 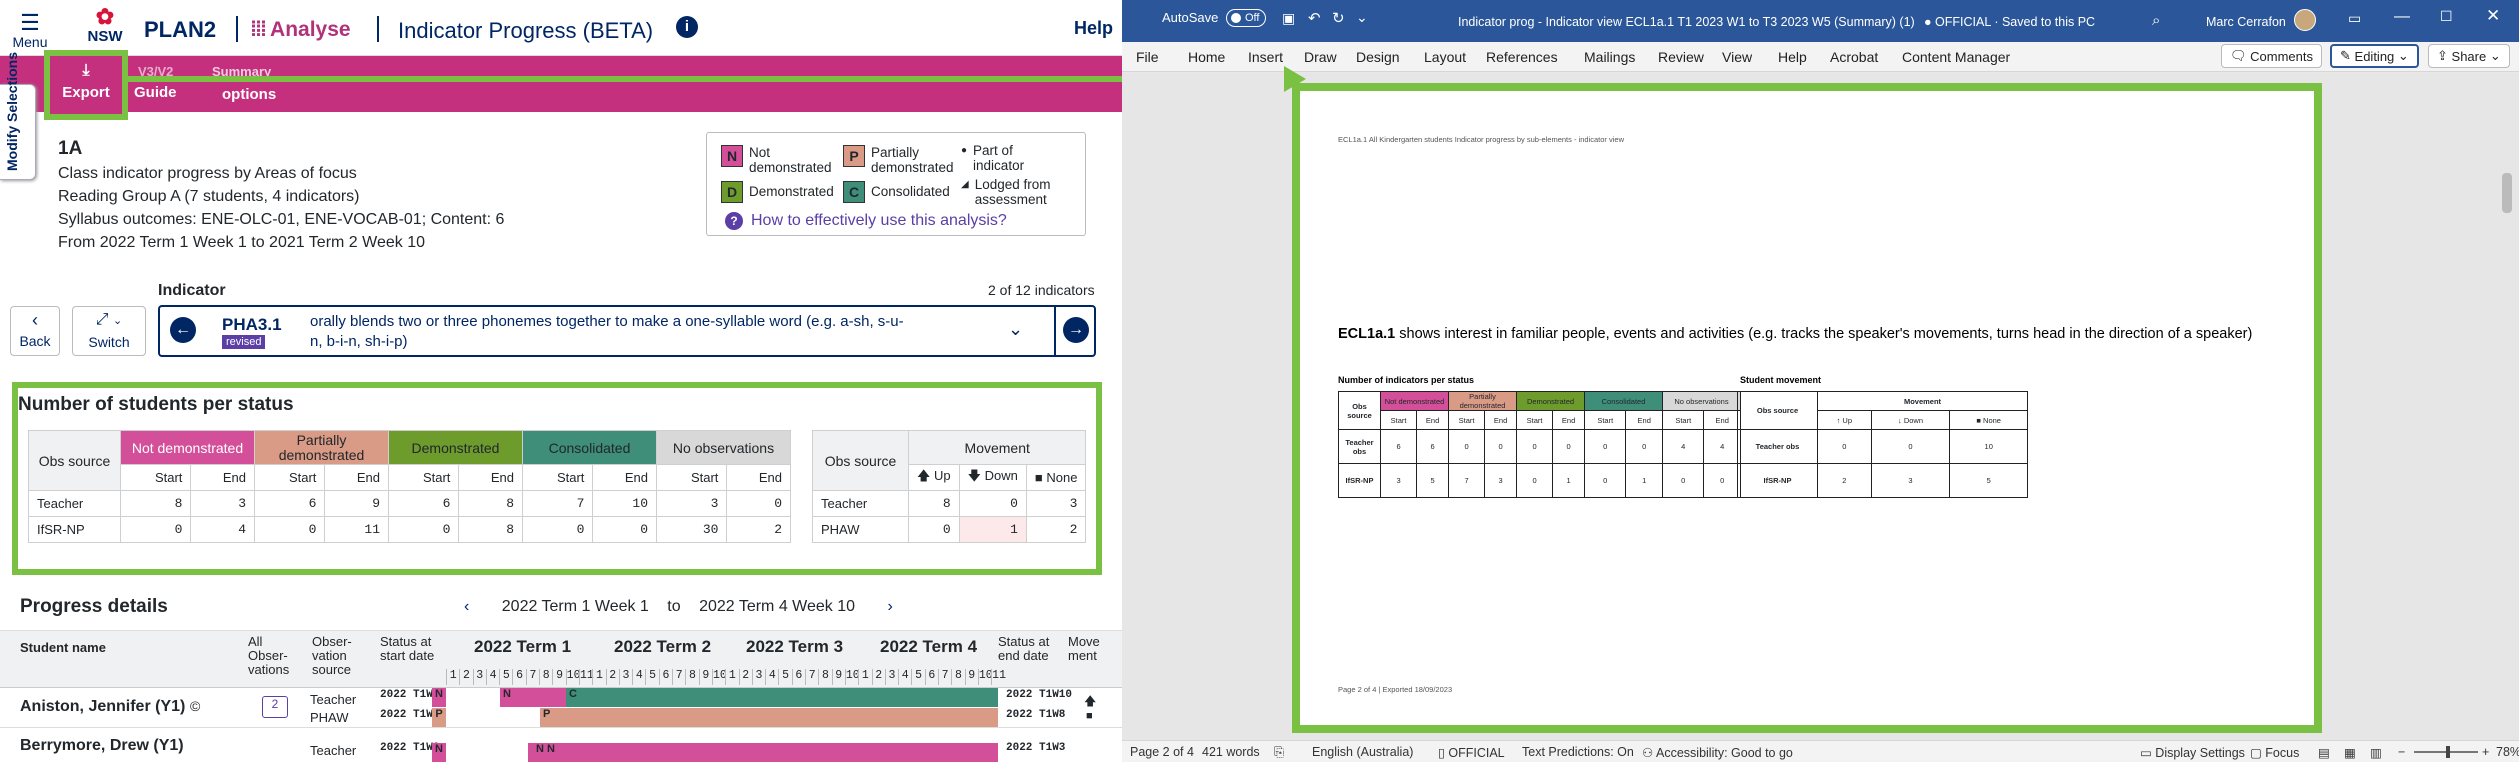 I want to click on switch-button: ⤢ ⌄ Switch, so click(x=109, y=331).